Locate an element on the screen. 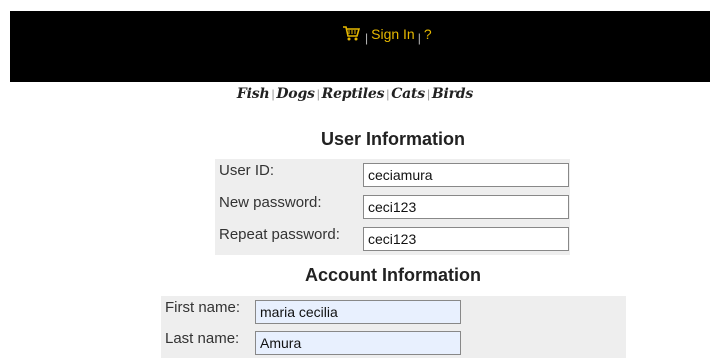  category-link-cats: Cats is located at coordinates (408, 94).